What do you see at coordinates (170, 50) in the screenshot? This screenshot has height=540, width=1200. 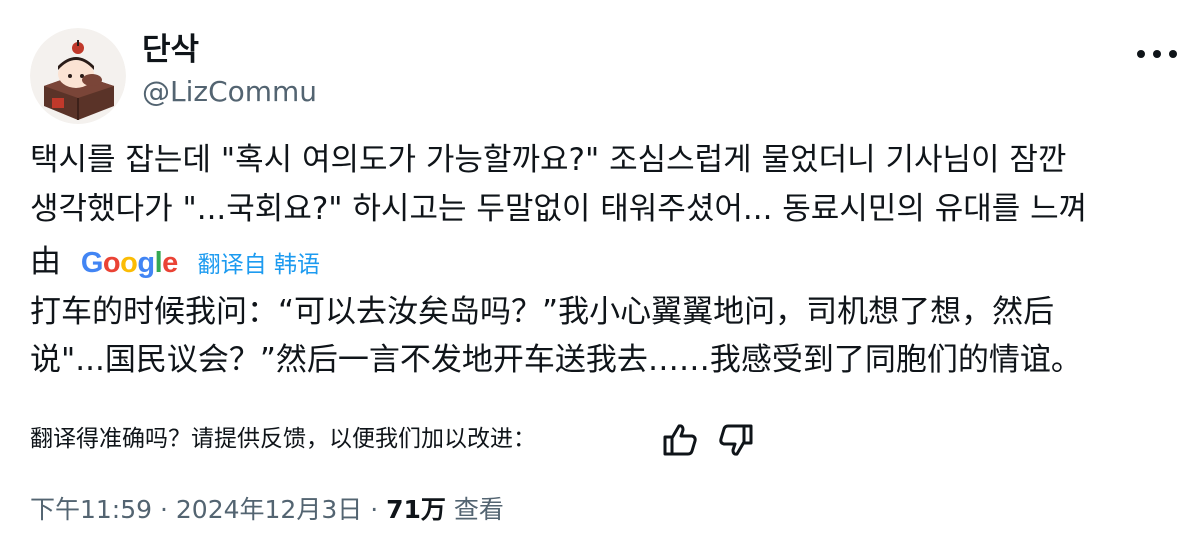 I see `author-display-name: 단삭` at bounding box center [170, 50].